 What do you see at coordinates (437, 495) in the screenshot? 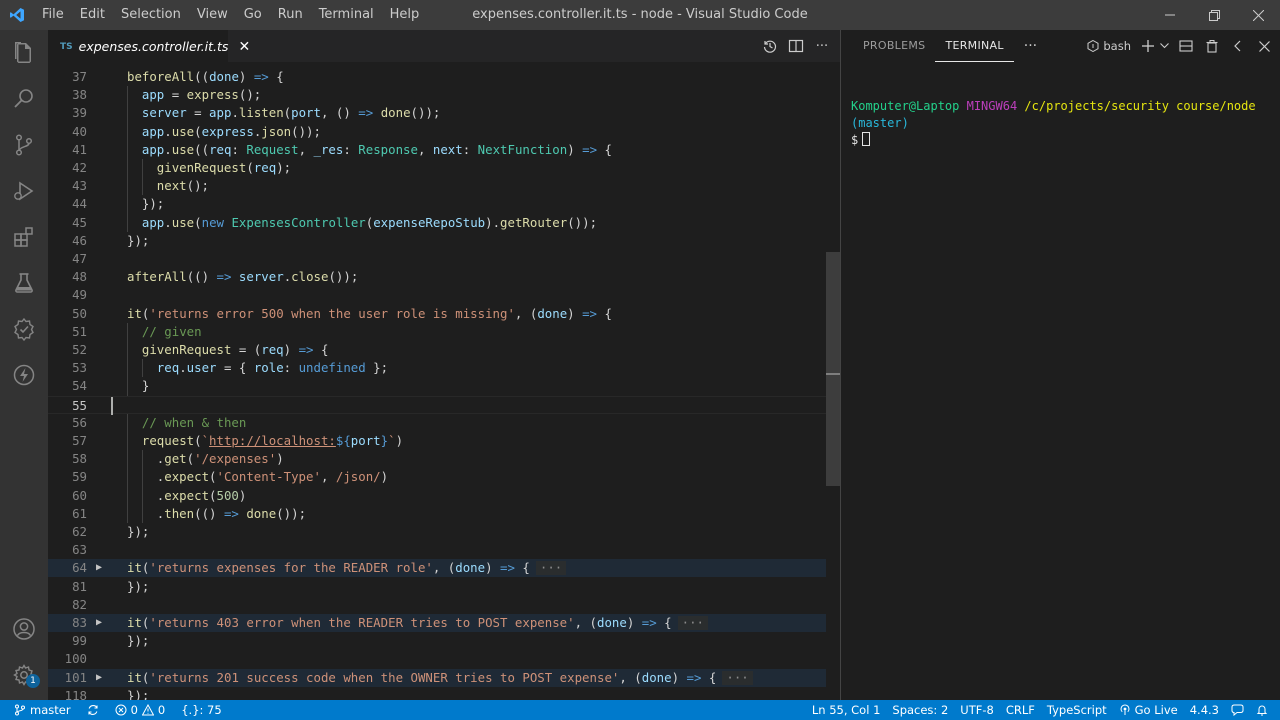
I see `code-line: 60 .expect(500)` at bounding box center [437, 495].